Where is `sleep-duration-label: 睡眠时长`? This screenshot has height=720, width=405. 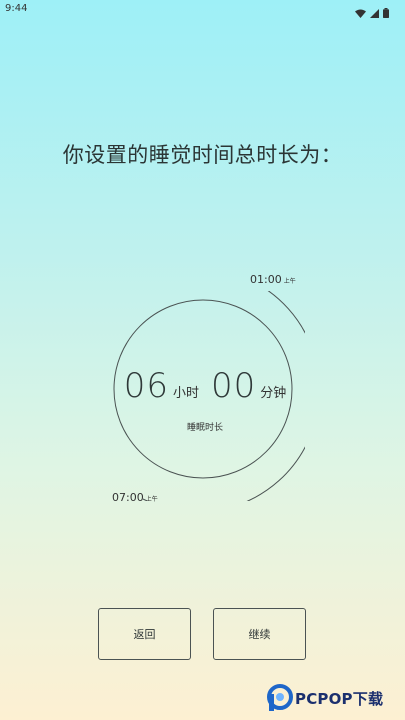 sleep-duration-label: 睡眠时长 is located at coordinates (204, 428).